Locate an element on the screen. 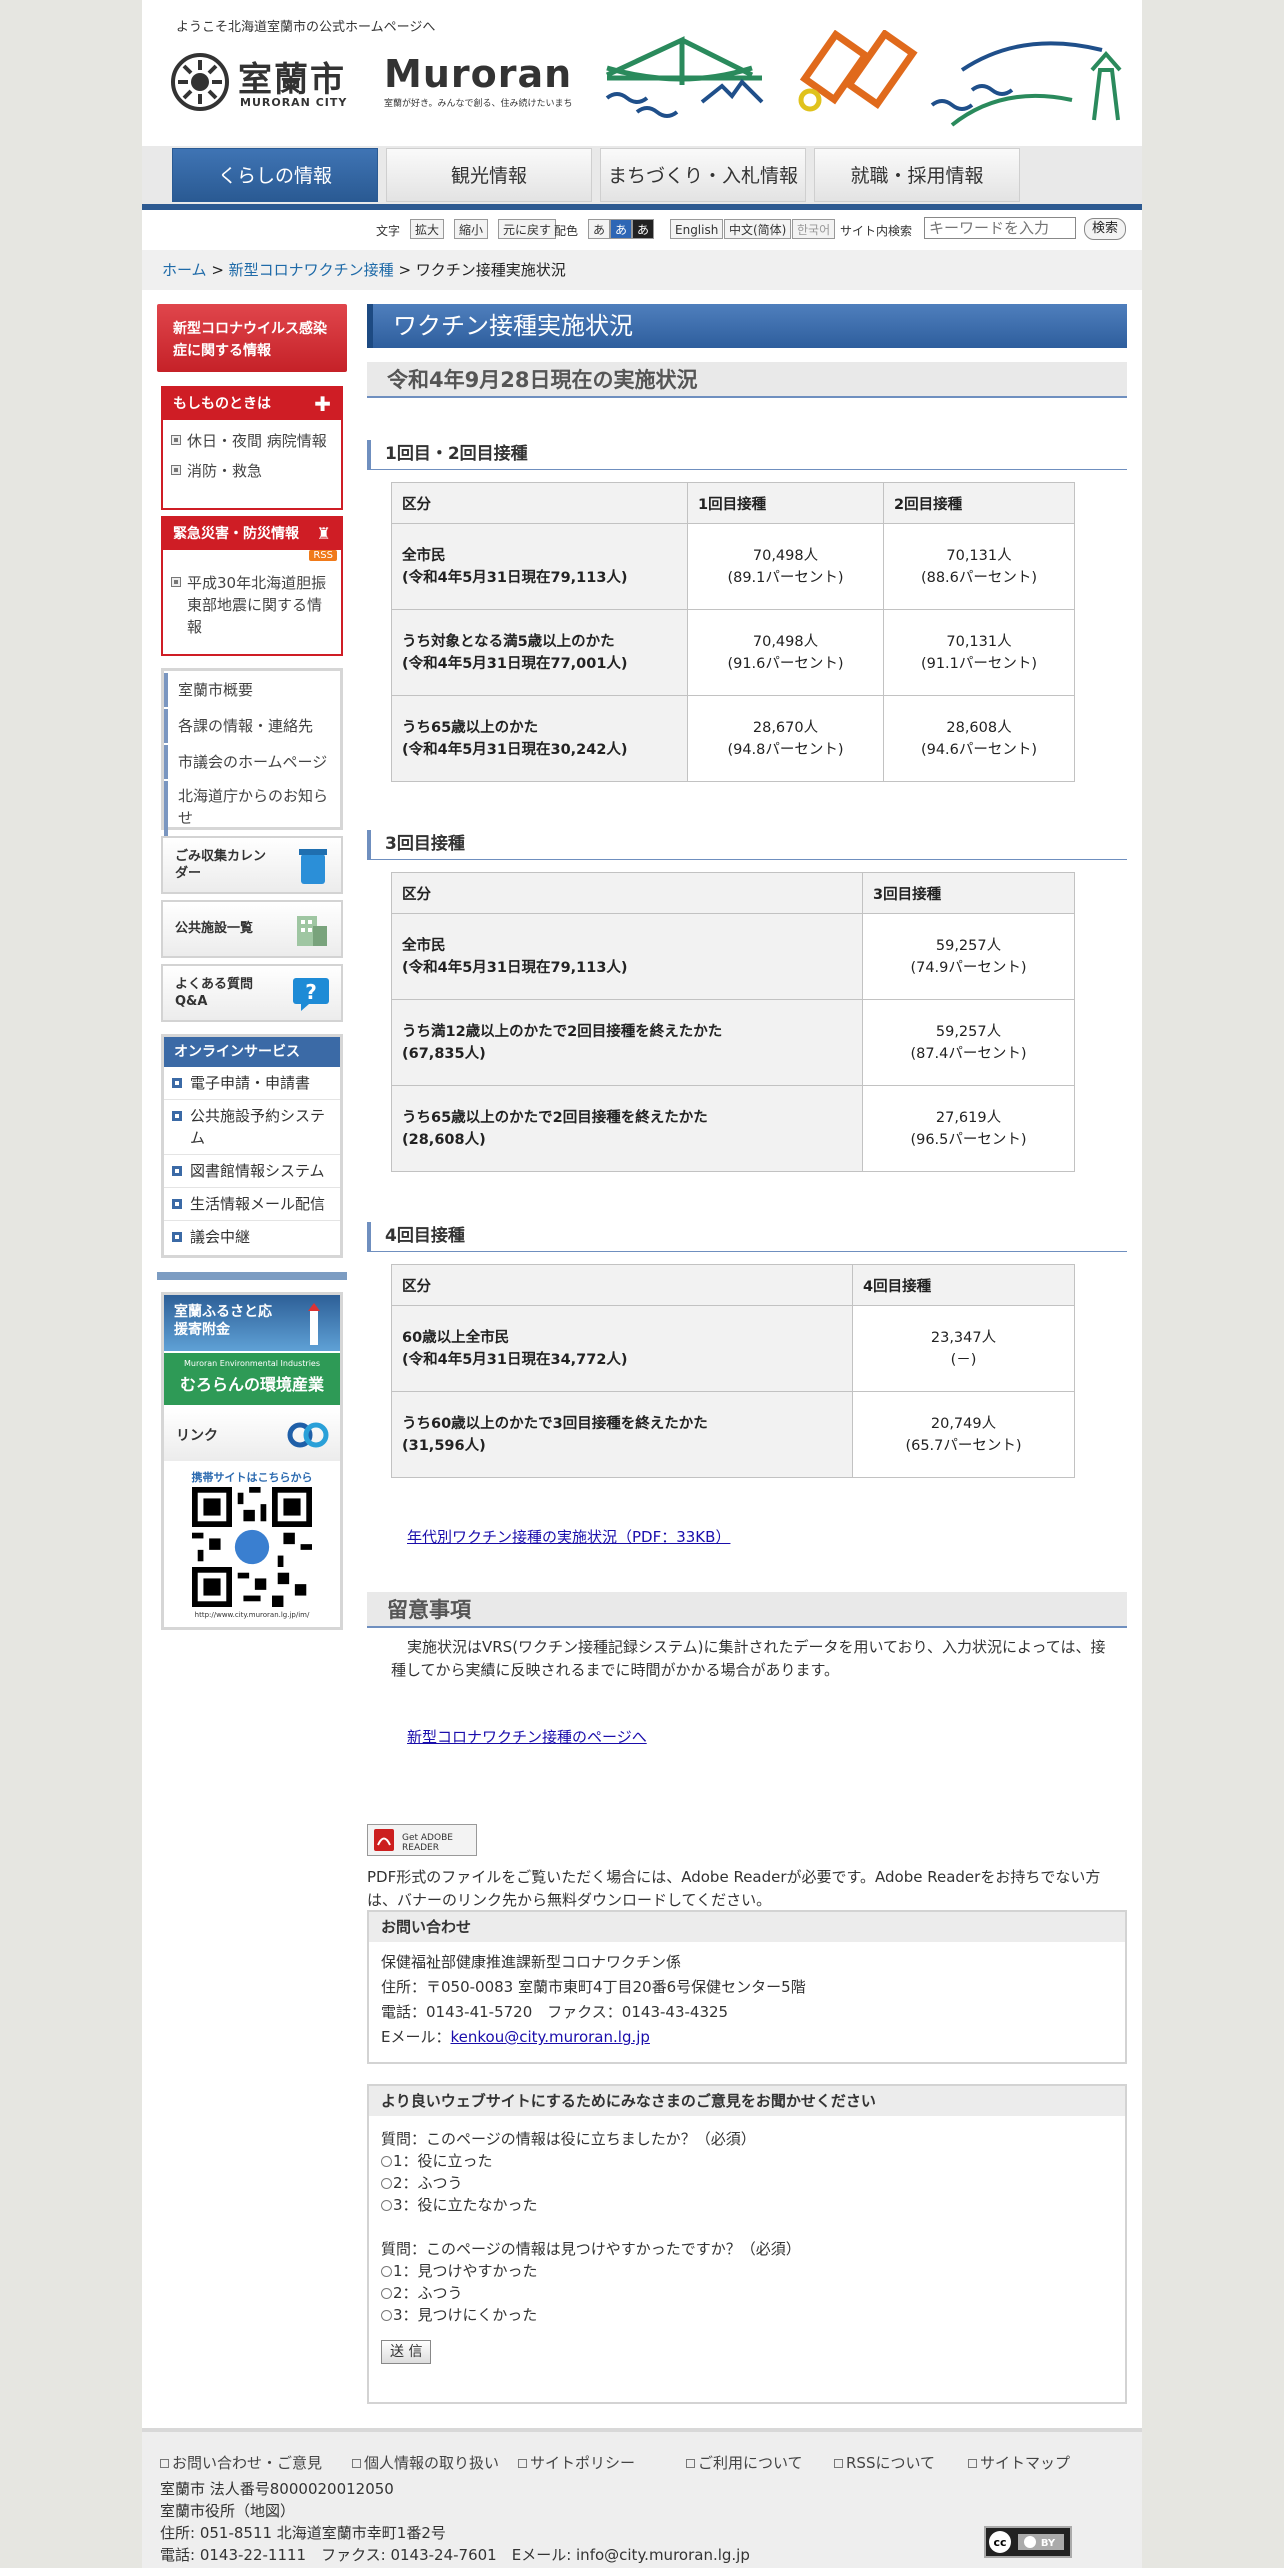  row-label: 60歳以上全市民 (令和4年5月31日現在34,772人) is located at coordinates (622, 1348).